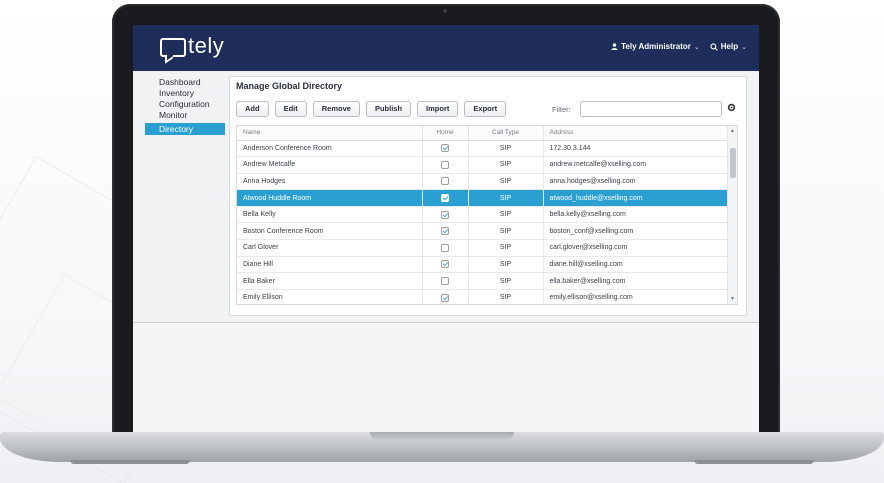 The width and height of the screenshot is (884, 483). Describe the element at coordinates (330, 215) in the screenshot. I see `cell-name: Bella Kelly` at that location.